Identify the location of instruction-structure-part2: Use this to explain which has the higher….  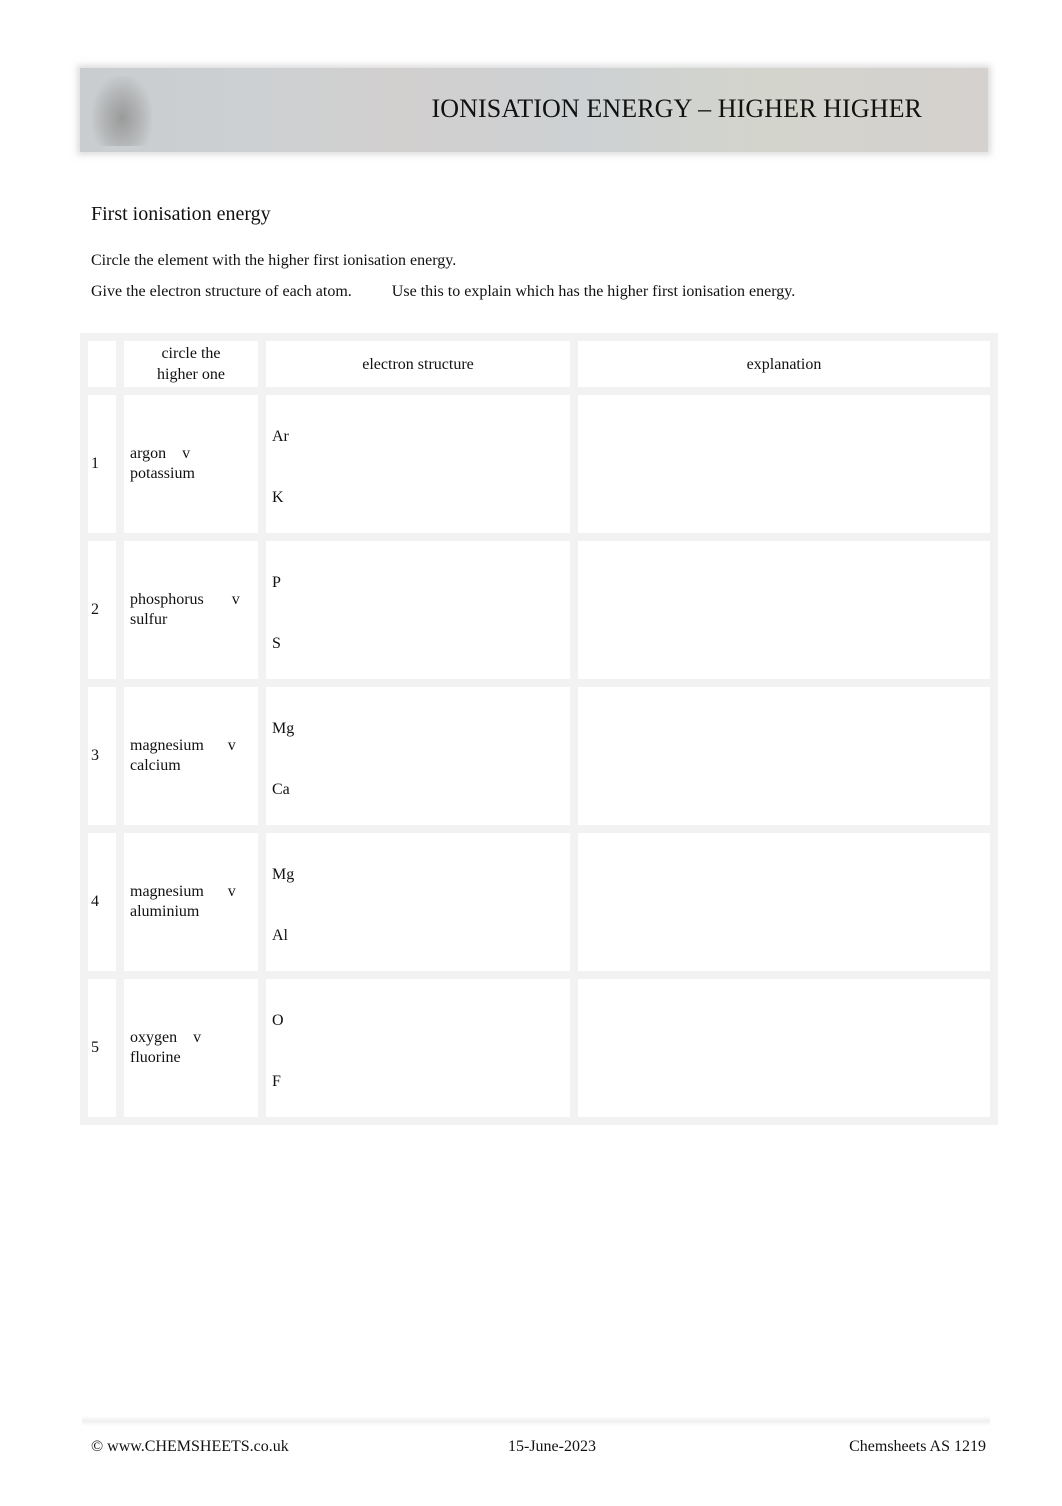
(593, 291).